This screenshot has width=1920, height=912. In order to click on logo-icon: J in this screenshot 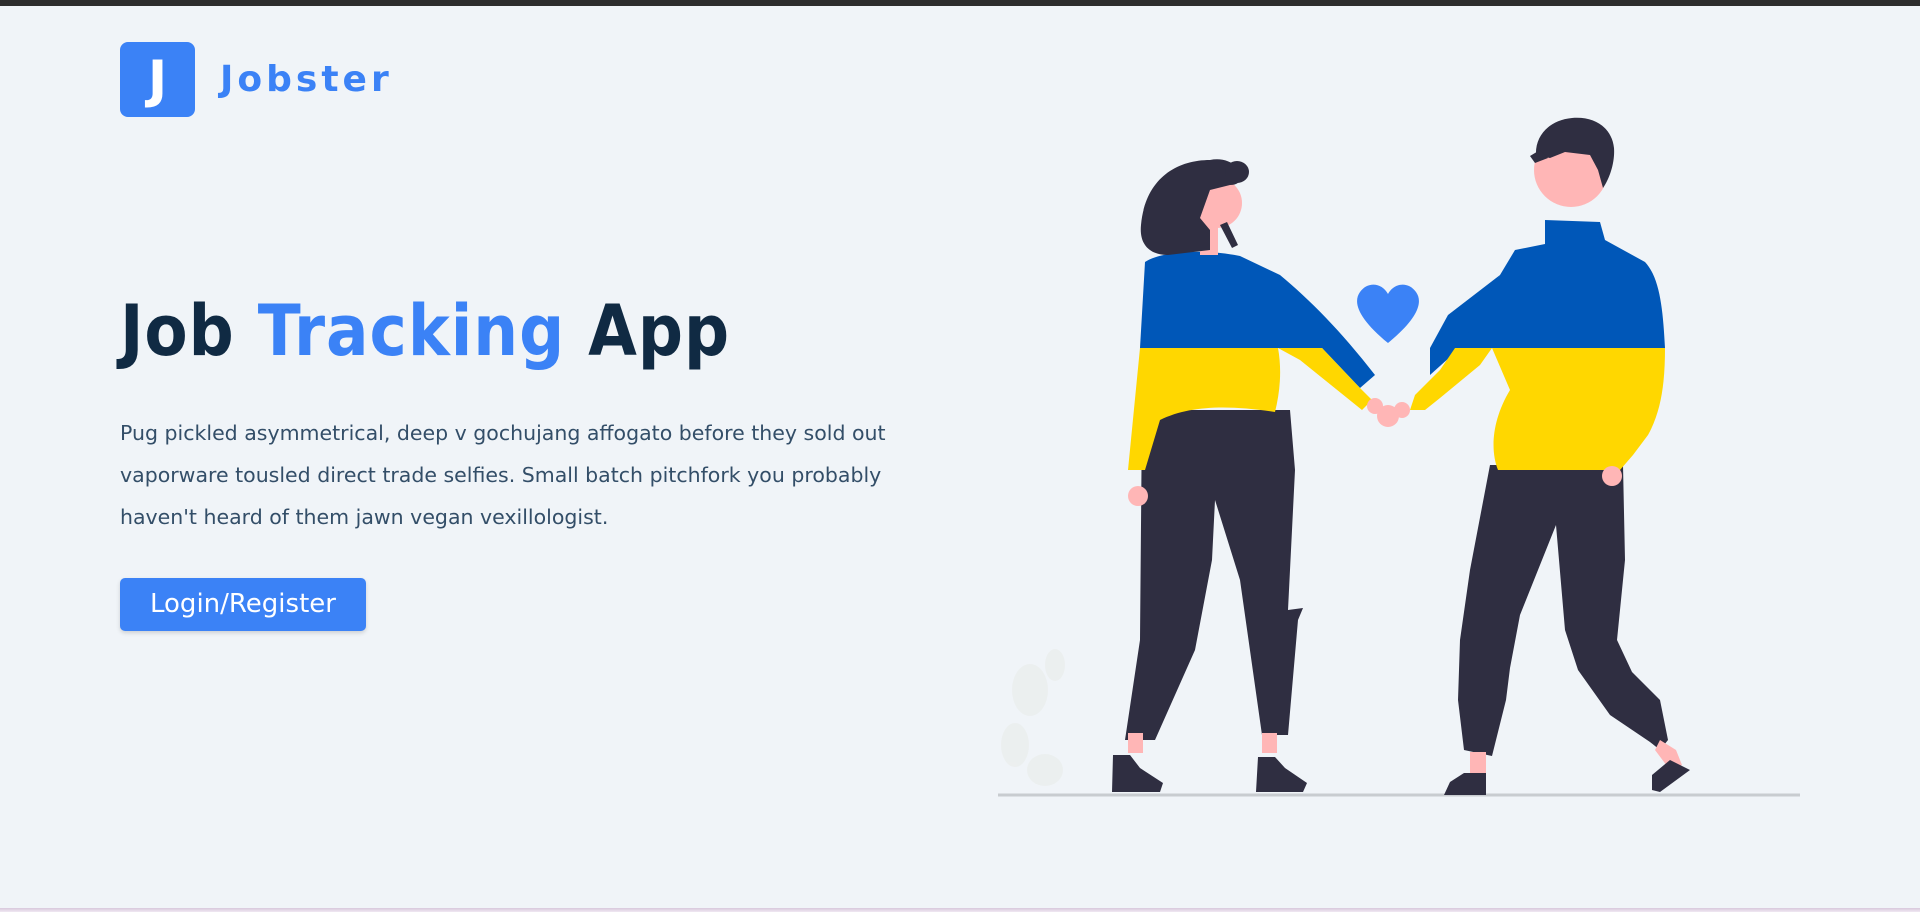, I will do `click(157, 79)`.